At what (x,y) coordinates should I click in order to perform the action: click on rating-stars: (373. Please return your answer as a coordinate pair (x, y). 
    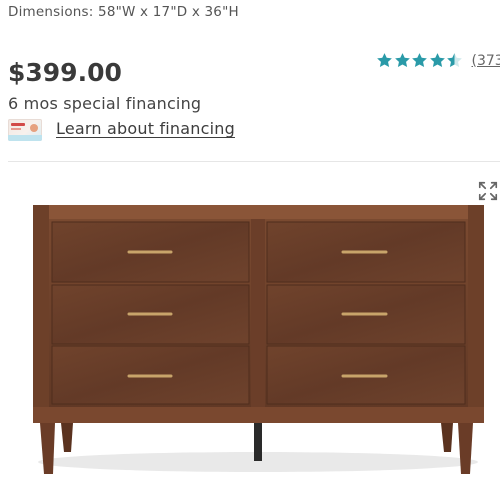
    Looking at the image, I should click on (438, 60).